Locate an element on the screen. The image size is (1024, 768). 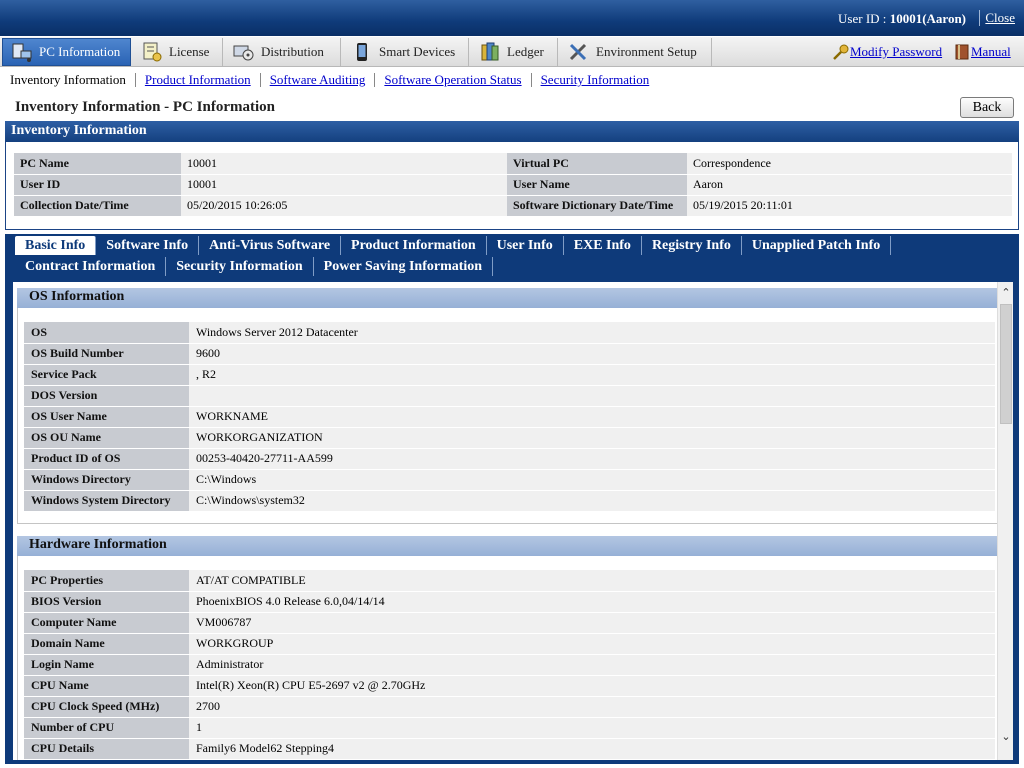
tab-user-info: User Info is located at coordinates (525, 245).